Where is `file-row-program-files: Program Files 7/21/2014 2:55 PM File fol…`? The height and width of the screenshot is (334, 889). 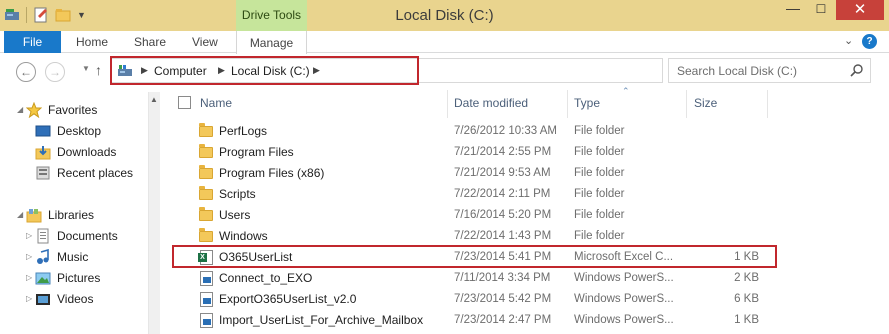 file-row-program-files: Program Files 7/21/2014 2:55 PM File fol… is located at coordinates (525, 152).